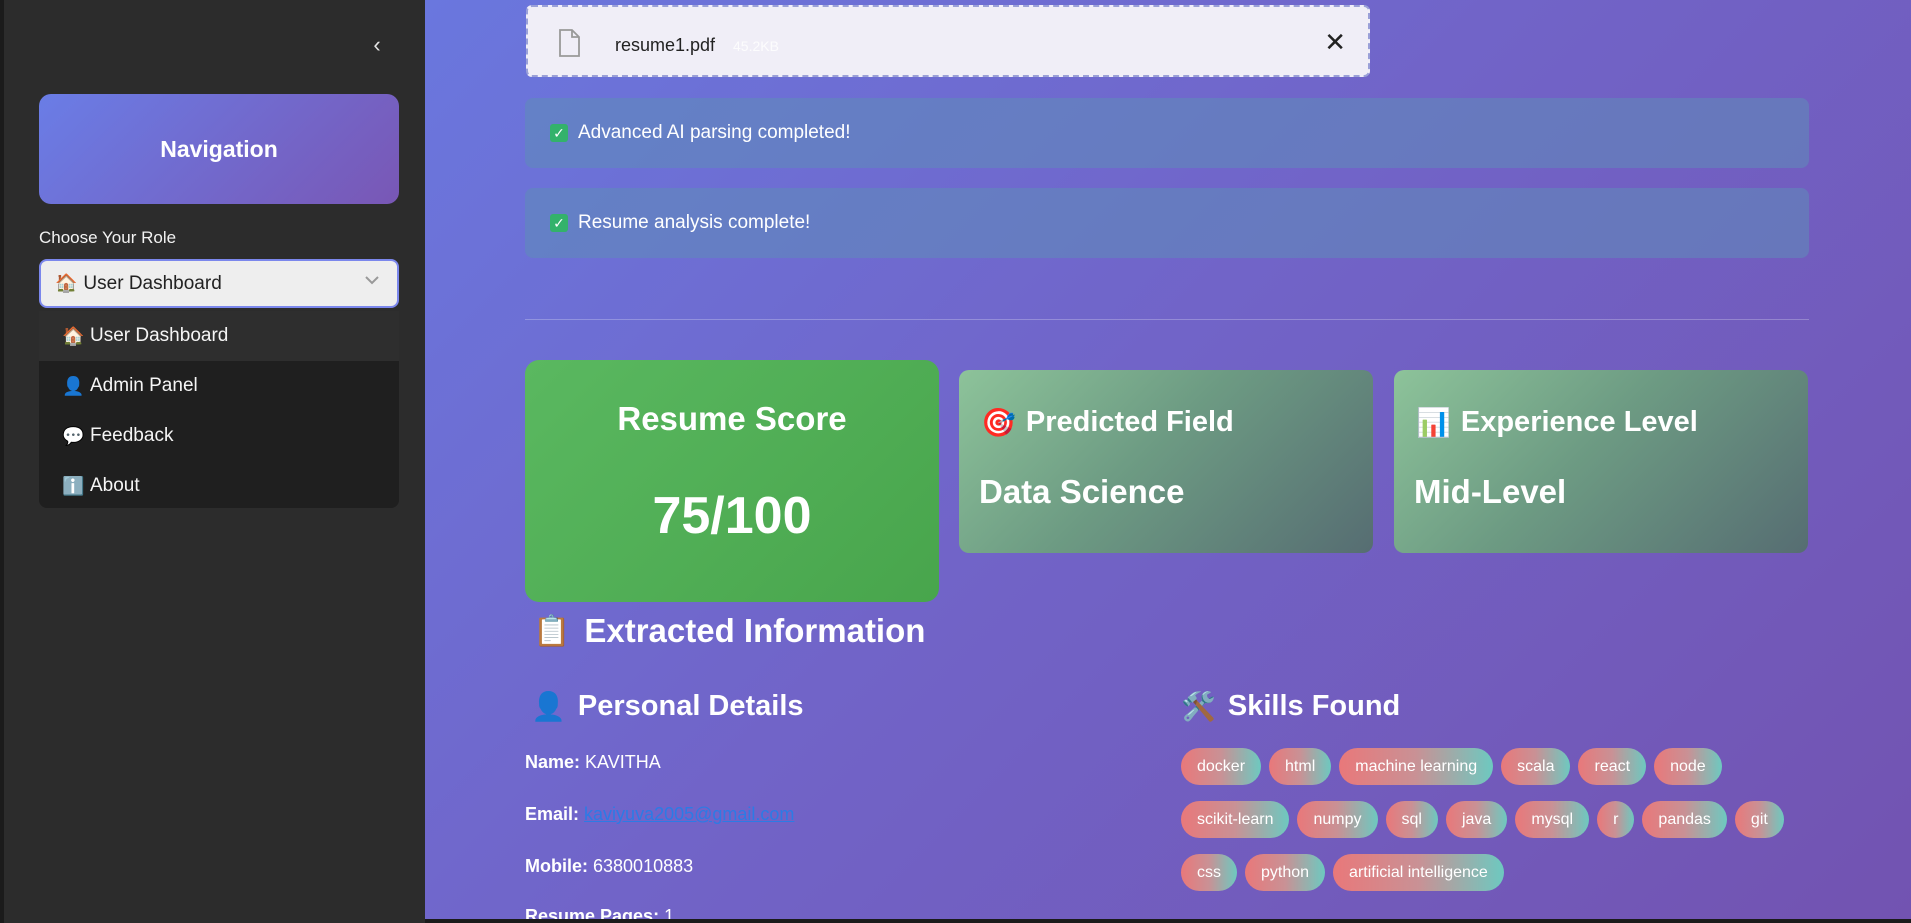 The image size is (1911, 923). I want to click on name-label: Name:, so click(553, 762).